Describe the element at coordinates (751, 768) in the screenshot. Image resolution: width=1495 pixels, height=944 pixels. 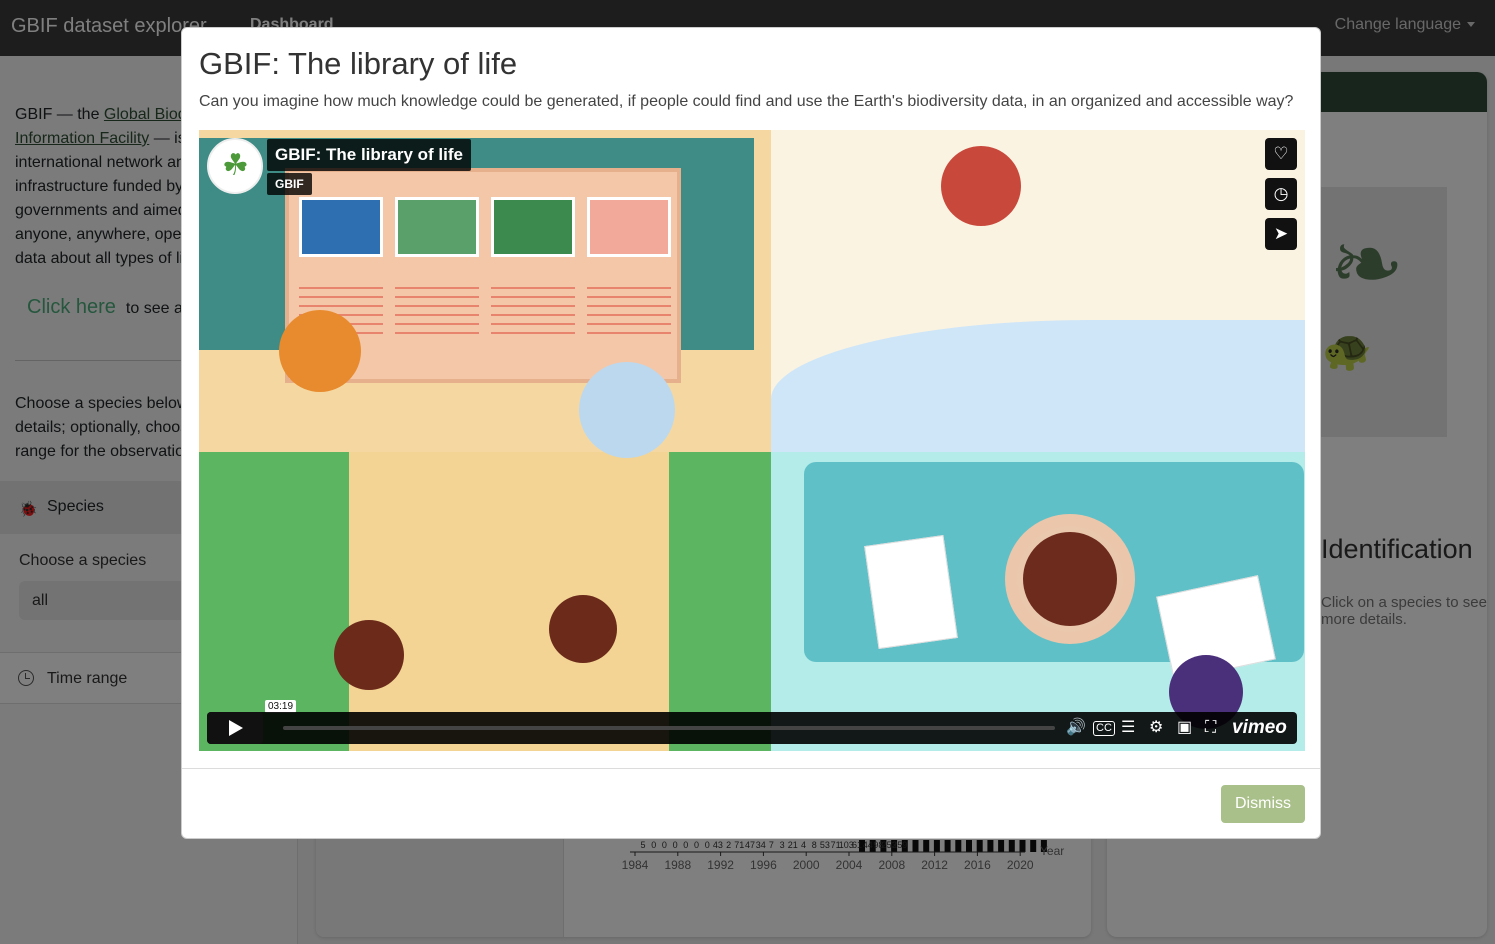
I see `modal-footer-divider` at that location.